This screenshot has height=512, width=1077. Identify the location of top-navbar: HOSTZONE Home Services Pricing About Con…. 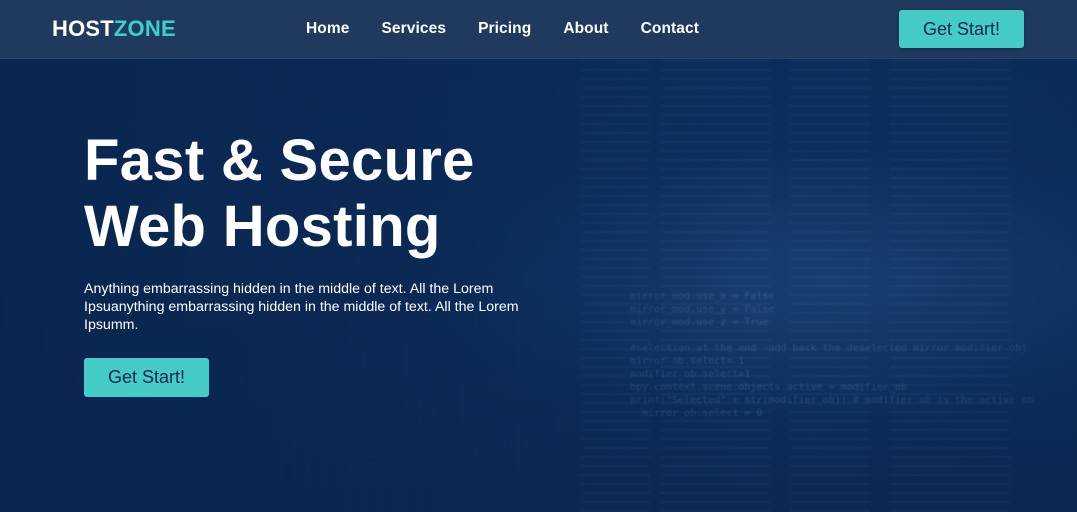
(538, 29).